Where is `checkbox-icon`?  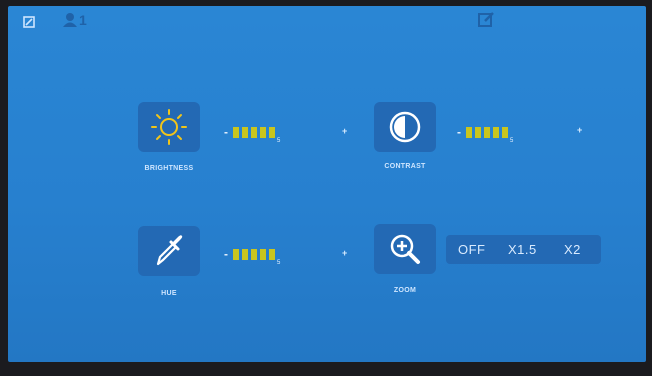
checkbox-icon is located at coordinates (29, 22).